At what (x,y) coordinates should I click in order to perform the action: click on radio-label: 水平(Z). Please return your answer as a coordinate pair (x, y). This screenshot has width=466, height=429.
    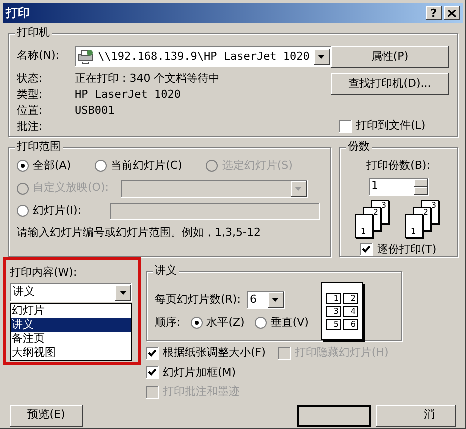
    Looking at the image, I should click on (225, 322).